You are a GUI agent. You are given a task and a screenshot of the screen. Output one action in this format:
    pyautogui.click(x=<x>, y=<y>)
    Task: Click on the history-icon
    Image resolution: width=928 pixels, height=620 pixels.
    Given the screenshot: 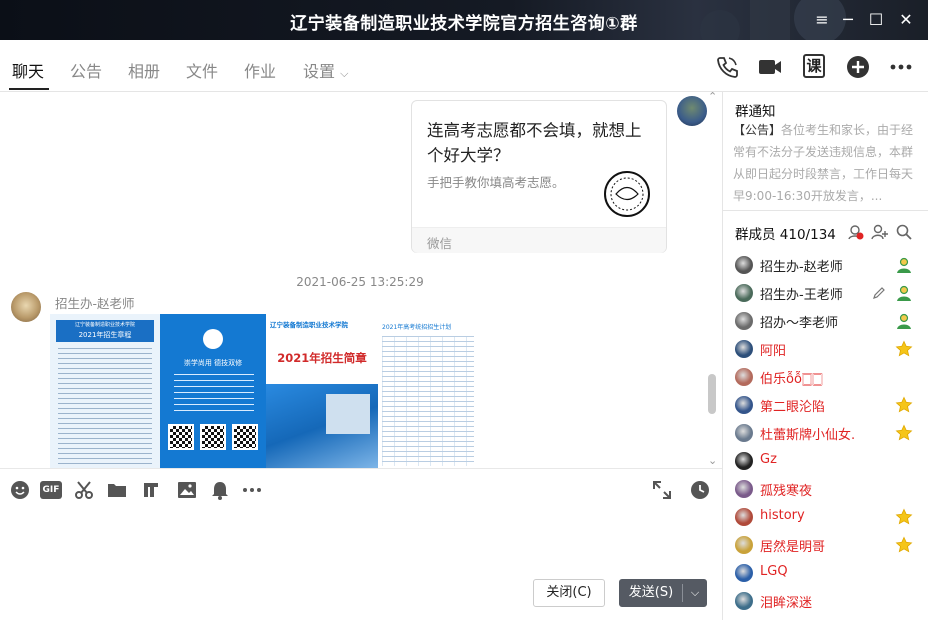 What is the action you would take?
    pyautogui.click(x=700, y=490)
    